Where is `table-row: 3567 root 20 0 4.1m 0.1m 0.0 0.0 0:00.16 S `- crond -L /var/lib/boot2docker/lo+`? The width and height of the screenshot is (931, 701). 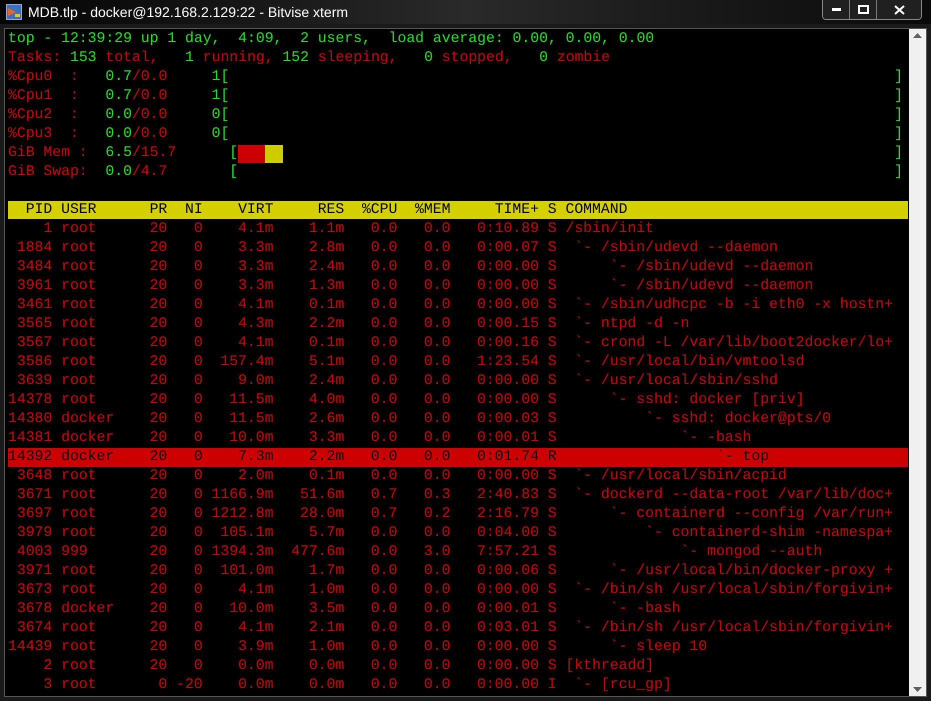
table-row: 3567 root 20 0 4.1m 0.1m 0.0 0.0 0:00.16 S `- crond -L /var/lib/boot2docker/lo+ is located at coordinates (458, 343).